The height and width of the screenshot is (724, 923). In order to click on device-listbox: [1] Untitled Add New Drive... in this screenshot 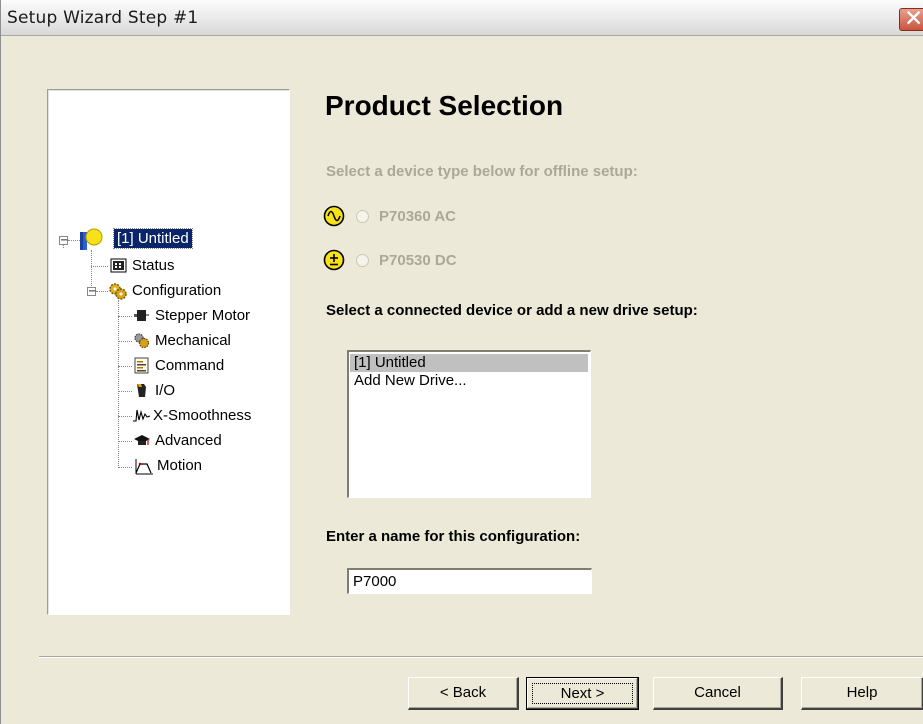, I will do `click(469, 424)`.